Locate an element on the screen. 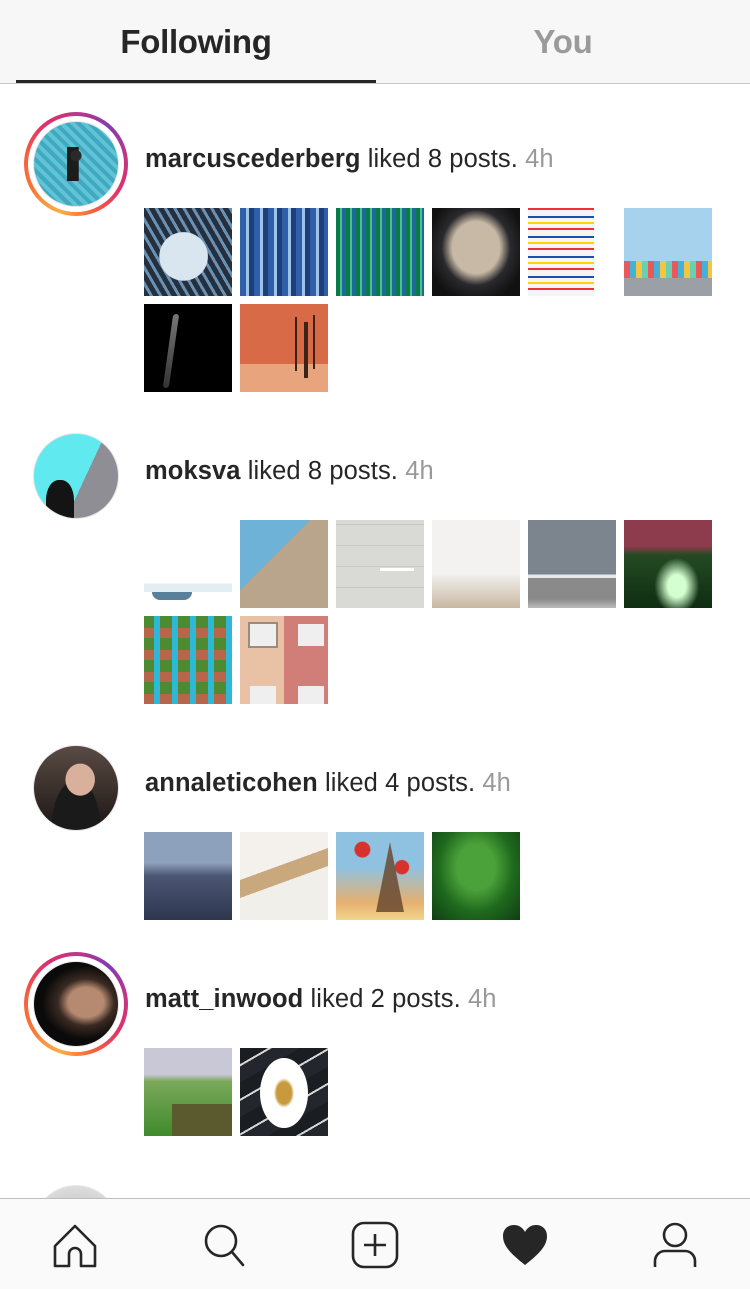  activity-text: matt_inwood liked 2 posts. 4h is located at coordinates (321, 999).